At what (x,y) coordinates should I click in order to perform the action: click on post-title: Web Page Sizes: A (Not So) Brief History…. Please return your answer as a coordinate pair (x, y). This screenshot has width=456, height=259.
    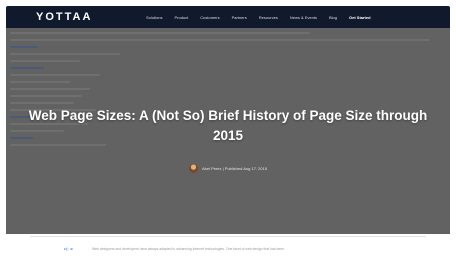
    Looking at the image, I should click on (228, 125).